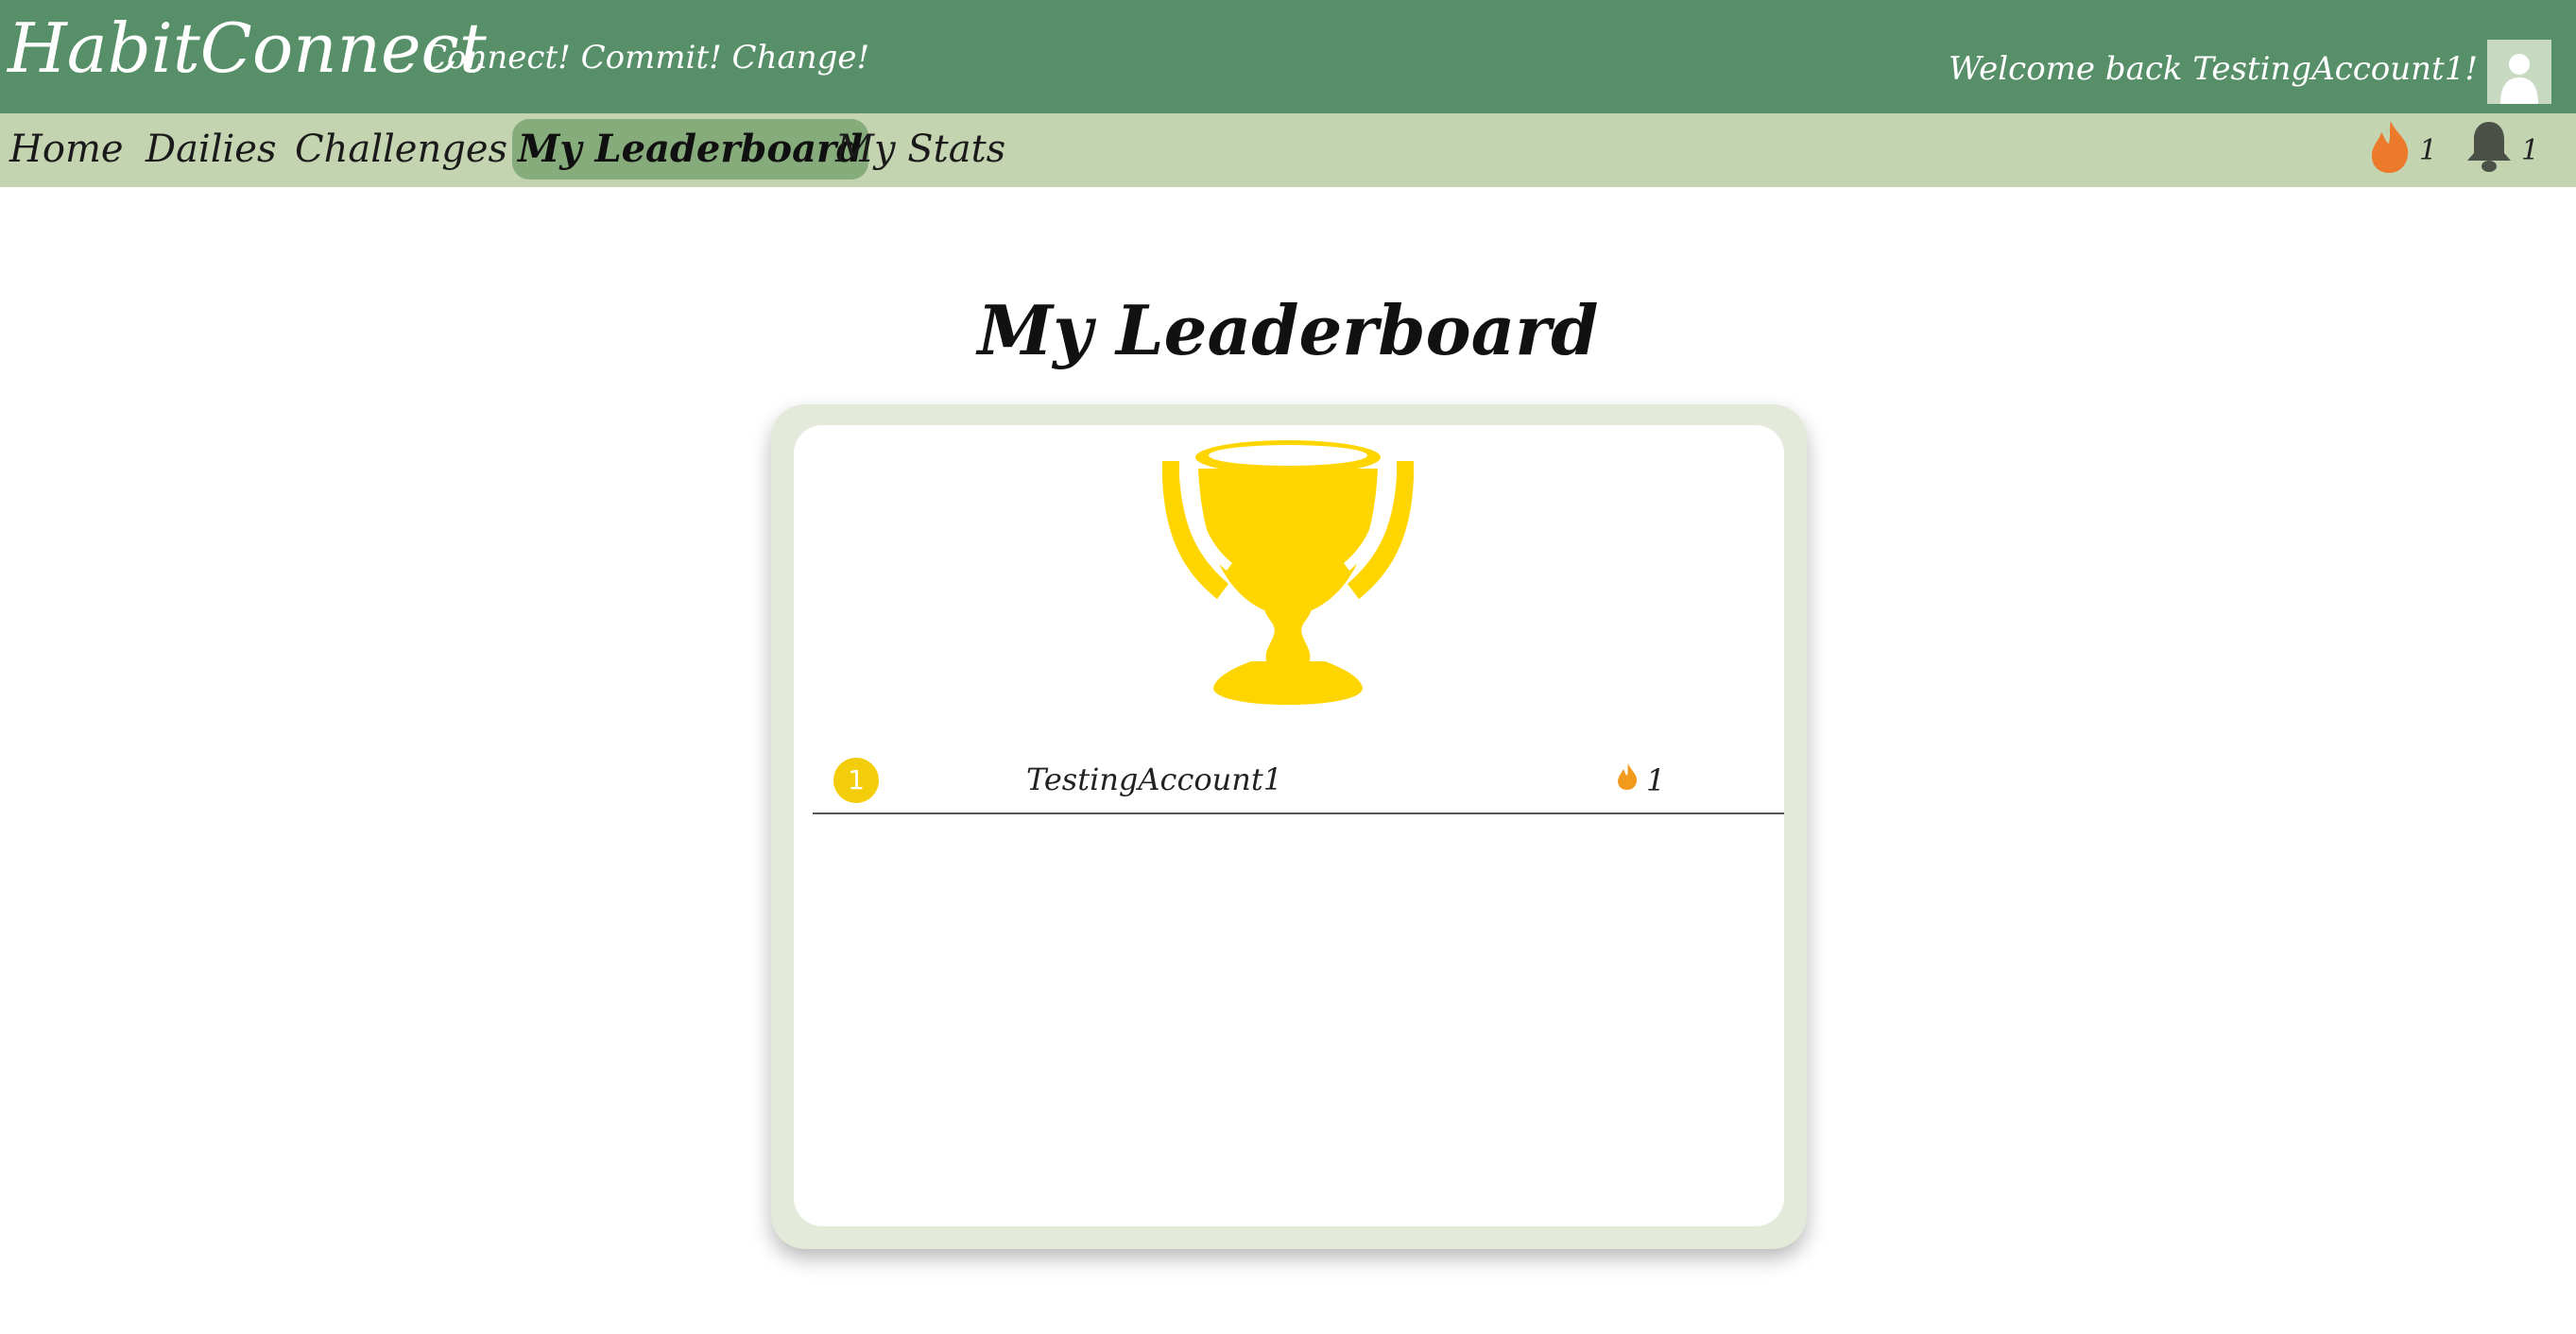 The image size is (2576, 1334). Describe the element at coordinates (2530, 150) in the screenshot. I see `notification-count: 1` at that location.